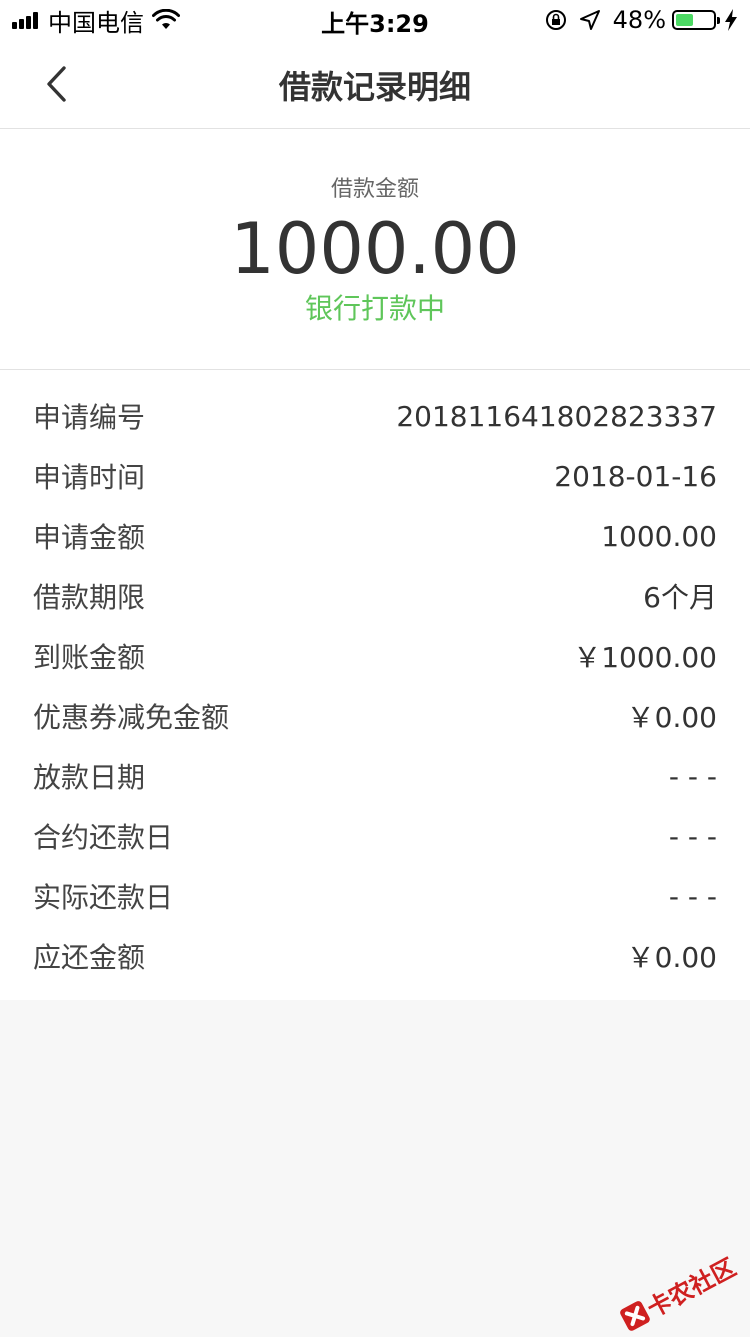 This screenshot has height=1337, width=750. Describe the element at coordinates (731, 20) in the screenshot. I see `charging-bolt-icon` at that location.